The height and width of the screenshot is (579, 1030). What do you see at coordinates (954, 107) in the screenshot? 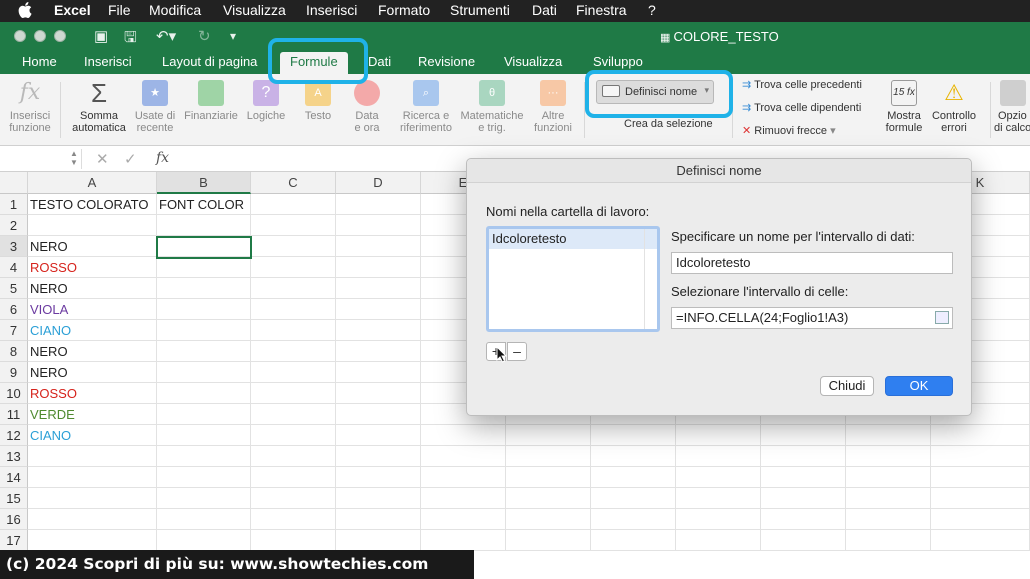
I see `error-checking-button: ⚠ Controllo errori` at bounding box center [954, 107].